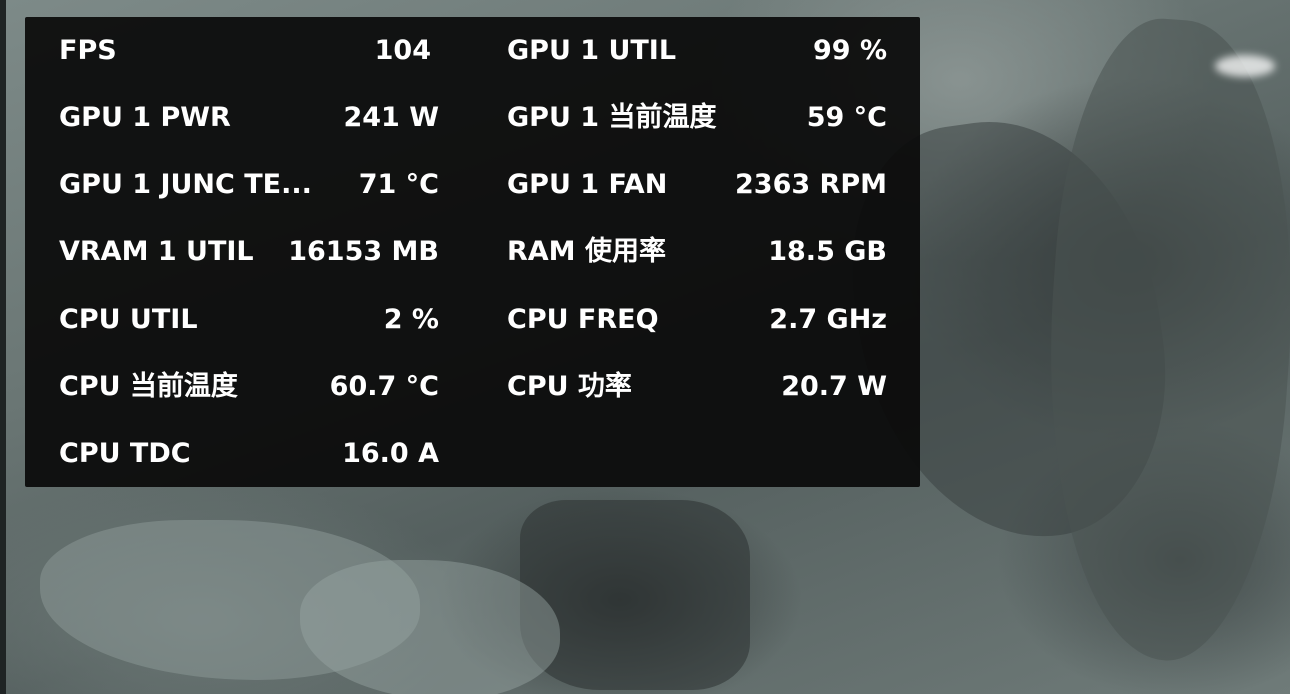 The width and height of the screenshot is (1290, 694). I want to click on metric-gpu-temp: GPU 1 当前温度 59 °C, so click(697, 118).